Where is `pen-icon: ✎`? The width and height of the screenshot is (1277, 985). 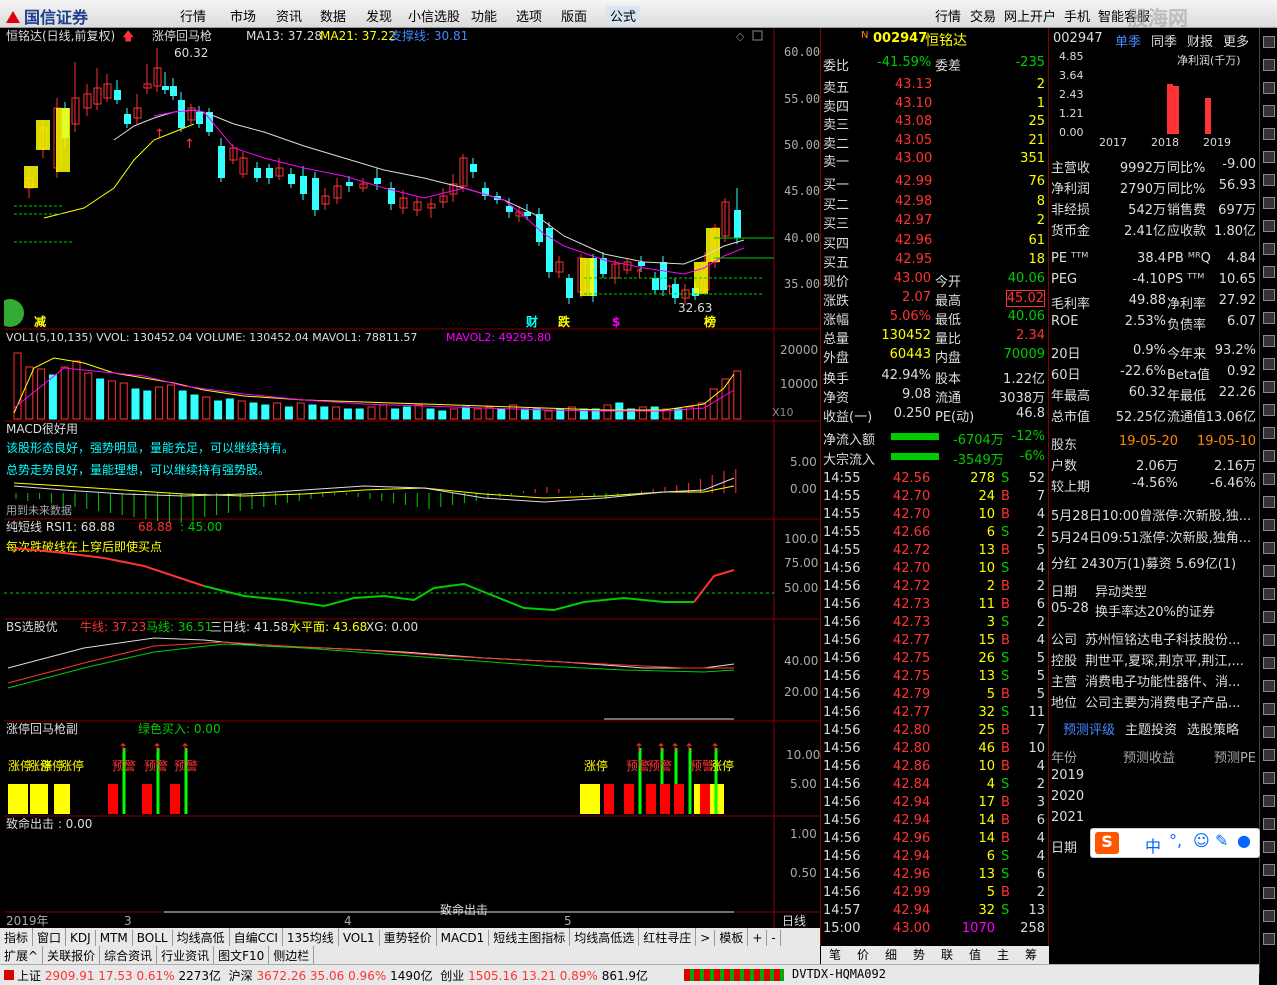 pen-icon: ✎ is located at coordinates (1221, 840).